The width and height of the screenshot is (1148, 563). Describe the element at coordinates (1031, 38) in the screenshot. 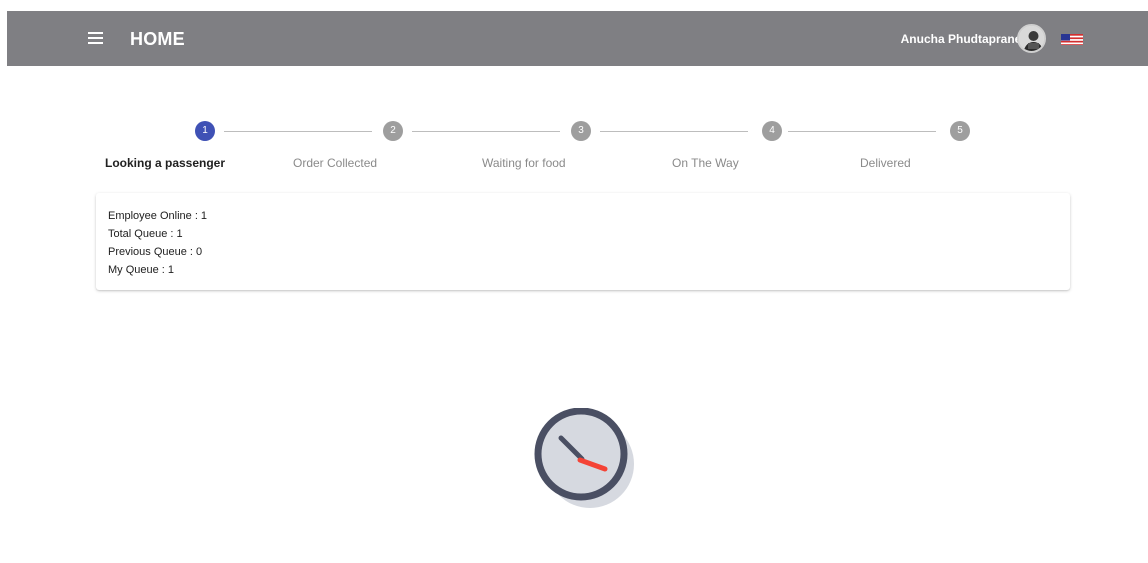

I see `avatar` at that location.